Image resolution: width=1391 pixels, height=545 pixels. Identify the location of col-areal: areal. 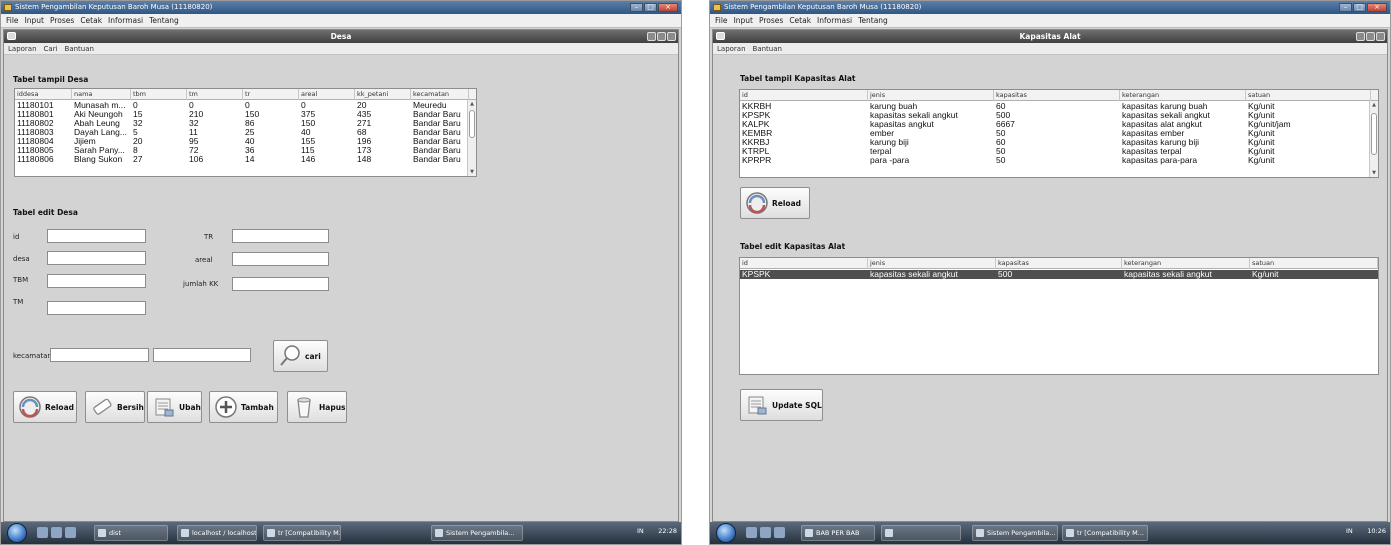
(327, 94).